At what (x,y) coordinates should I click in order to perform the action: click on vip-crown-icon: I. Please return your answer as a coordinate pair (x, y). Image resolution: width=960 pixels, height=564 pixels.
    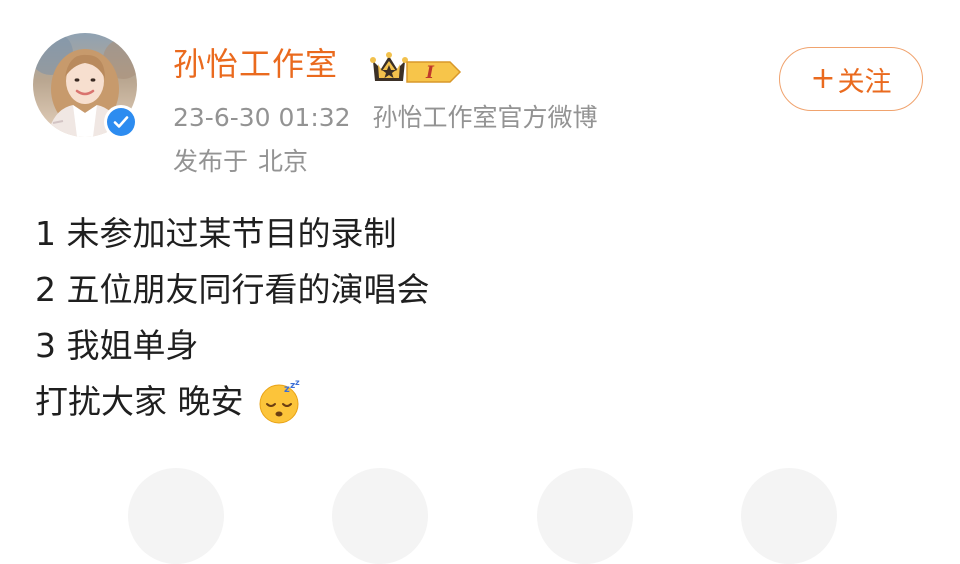
    Looking at the image, I should click on (418, 68).